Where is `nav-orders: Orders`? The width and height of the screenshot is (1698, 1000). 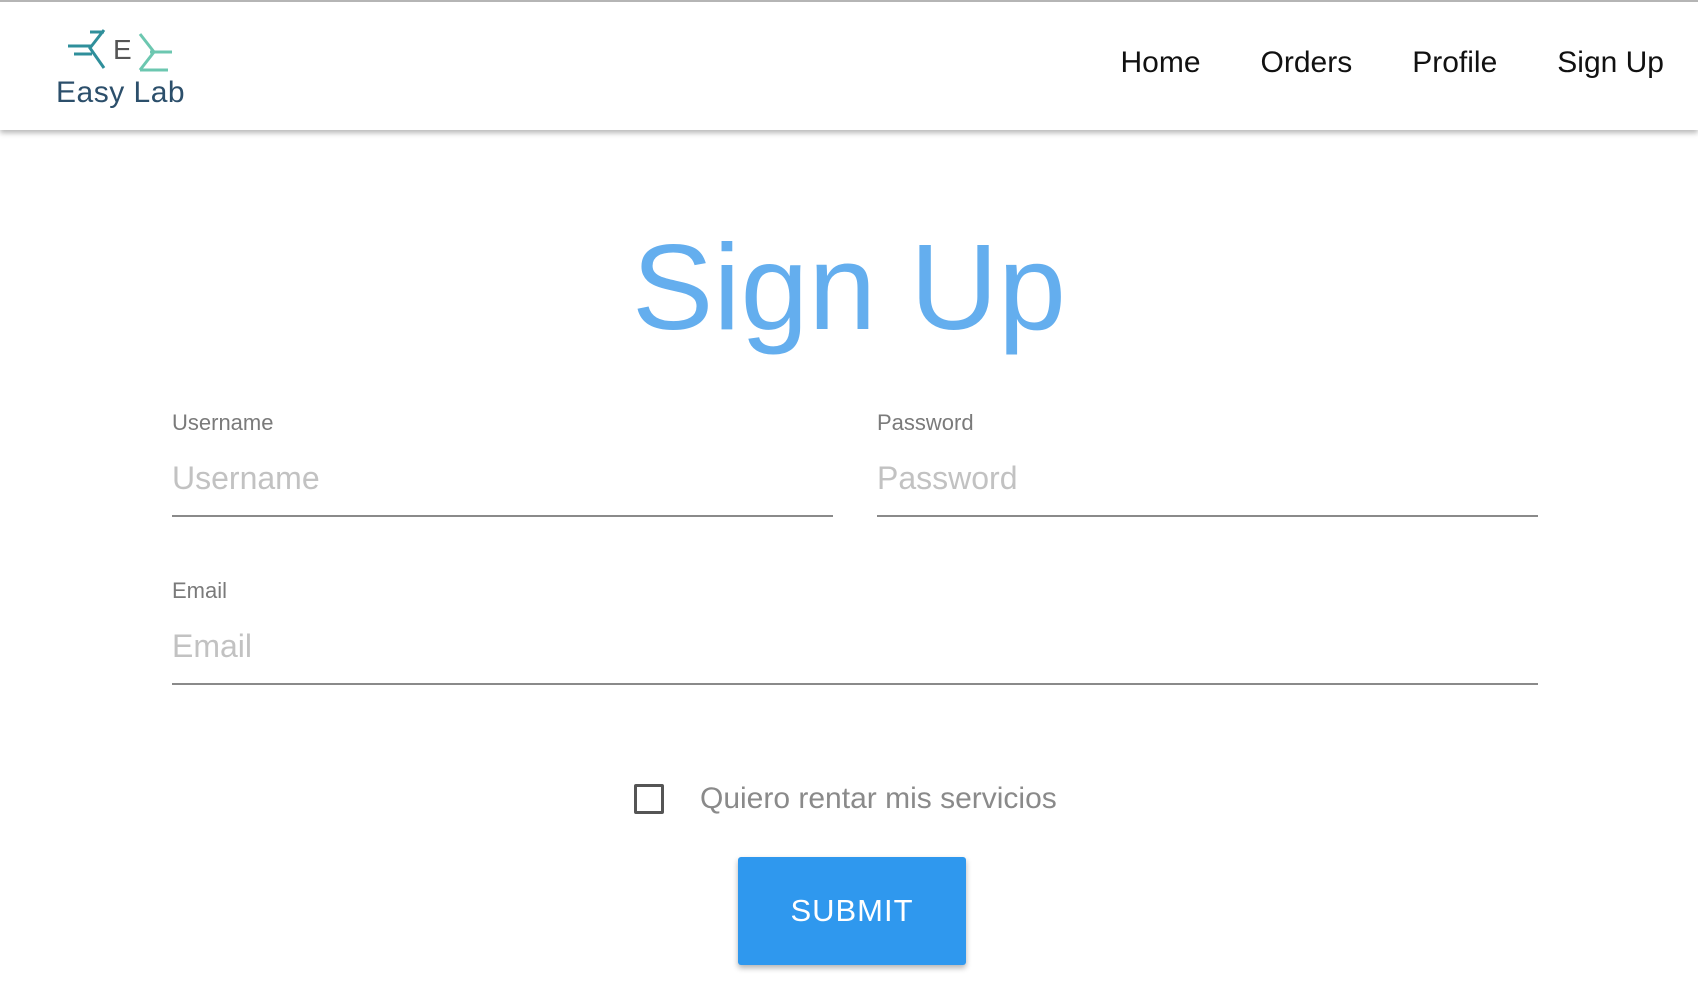
nav-orders: Orders is located at coordinates (1307, 63).